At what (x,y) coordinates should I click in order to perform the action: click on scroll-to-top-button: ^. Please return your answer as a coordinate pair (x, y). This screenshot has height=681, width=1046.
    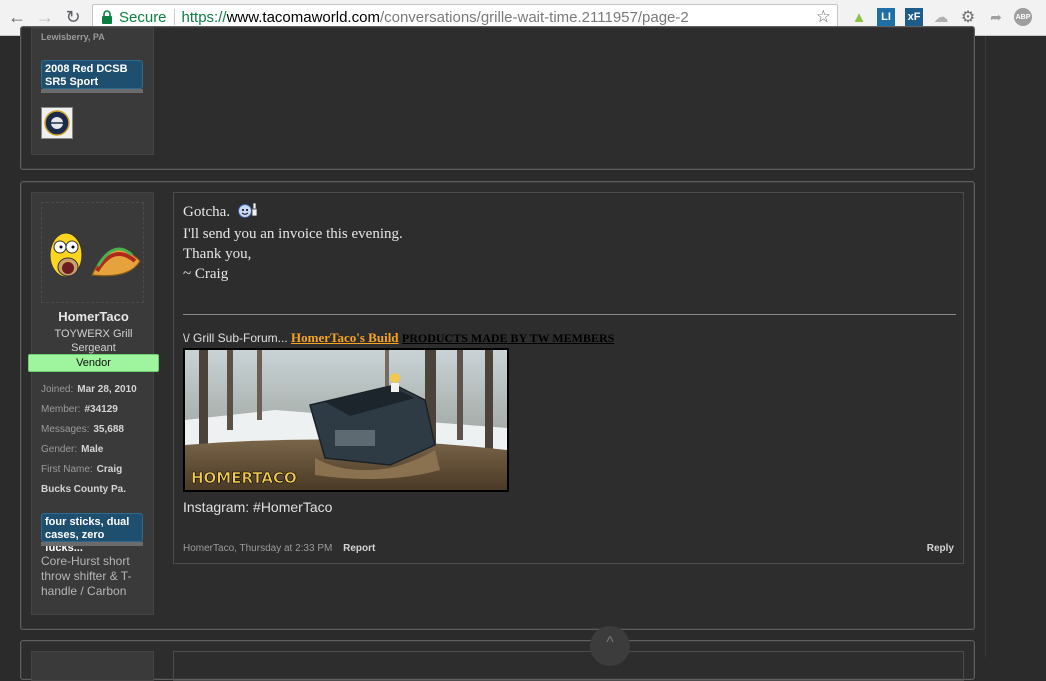
    Looking at the image, I should click on (610, 646).